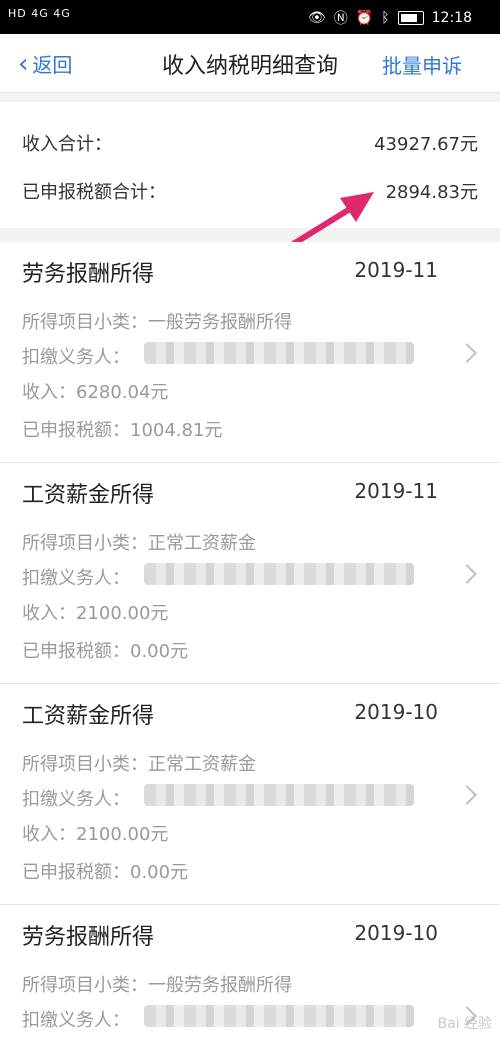 The height and width of the screenshot is (1039, 500). What do you see at coordinates (250, 972) in the screenshot?
I see `income-record-item: 劳务报酬所得 2019-10 所得项目小类：一般劳务报酬所得 扣缴义务人：` at bounding box center [250, 972].